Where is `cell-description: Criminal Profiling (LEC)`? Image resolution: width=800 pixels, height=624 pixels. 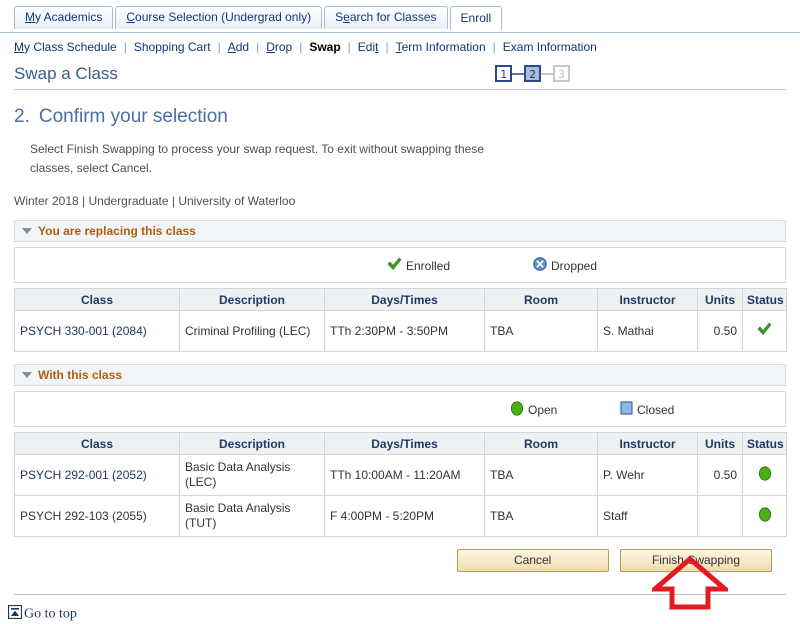
cell-description: Criminal Profiling (LEC) is located at coordinates (252, 331).